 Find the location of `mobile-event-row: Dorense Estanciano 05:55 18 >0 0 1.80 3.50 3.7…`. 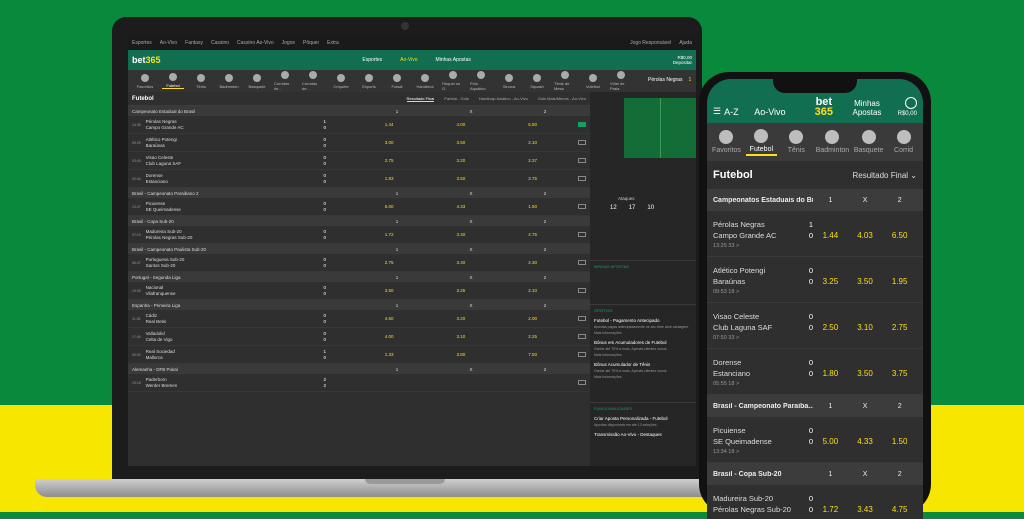

mobile-event-row: Dorense Estanciano 05:55 18 >0 0 1.80 3.50 3.7… is located at coordinates (815, 372).